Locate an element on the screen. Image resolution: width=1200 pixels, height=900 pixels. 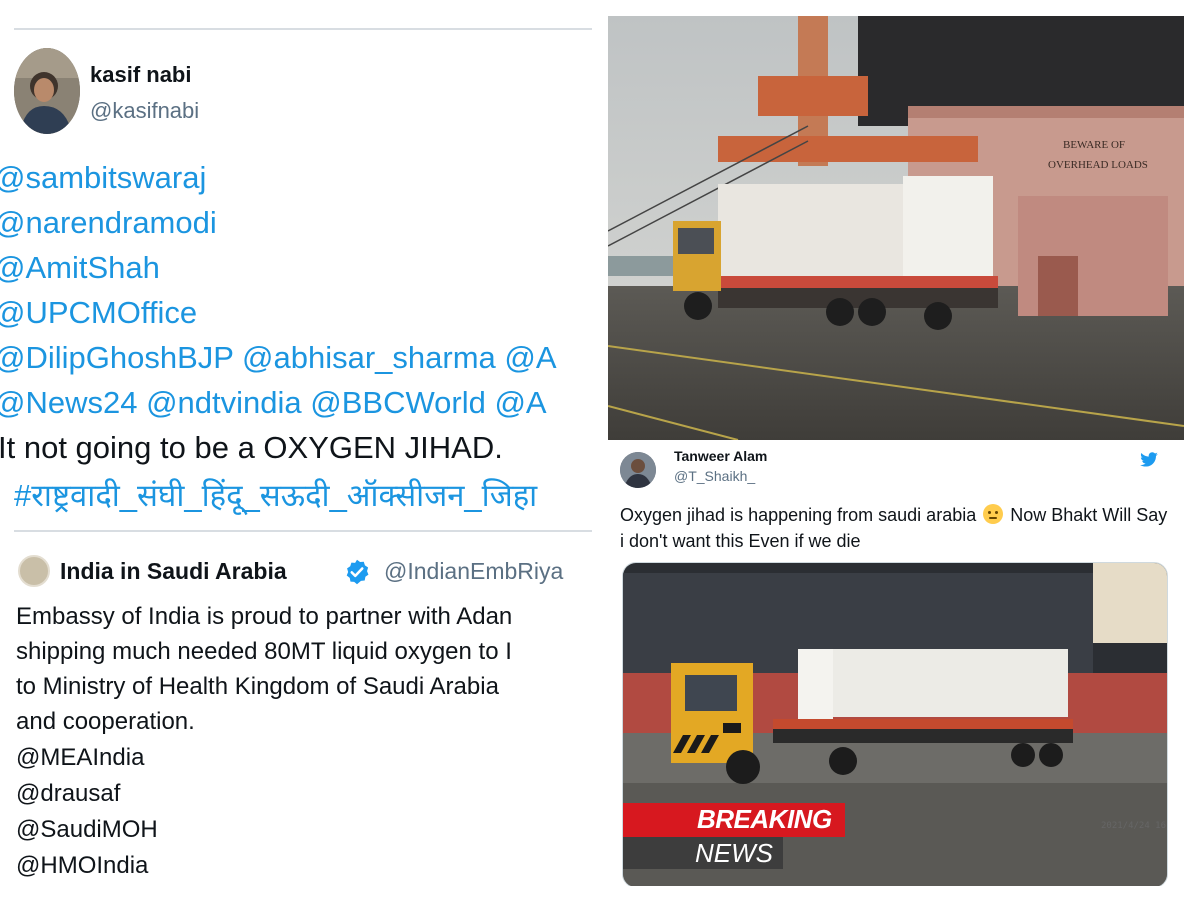
mention-link: @DilipGhoshBJP @abhisar_sharma @A is located at coordinates (278, 358).